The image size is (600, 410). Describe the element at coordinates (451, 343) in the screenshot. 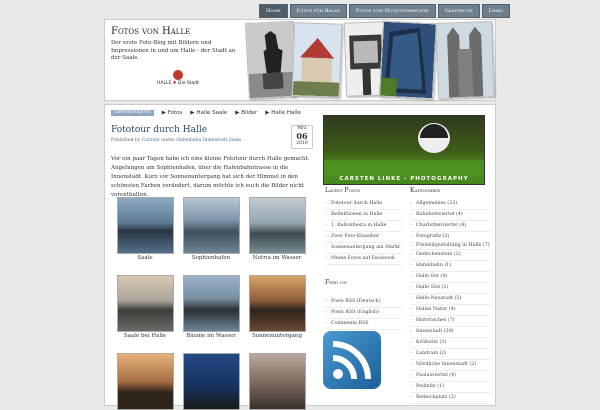

I see `category-link: Kröllwitz (3)` at that location.